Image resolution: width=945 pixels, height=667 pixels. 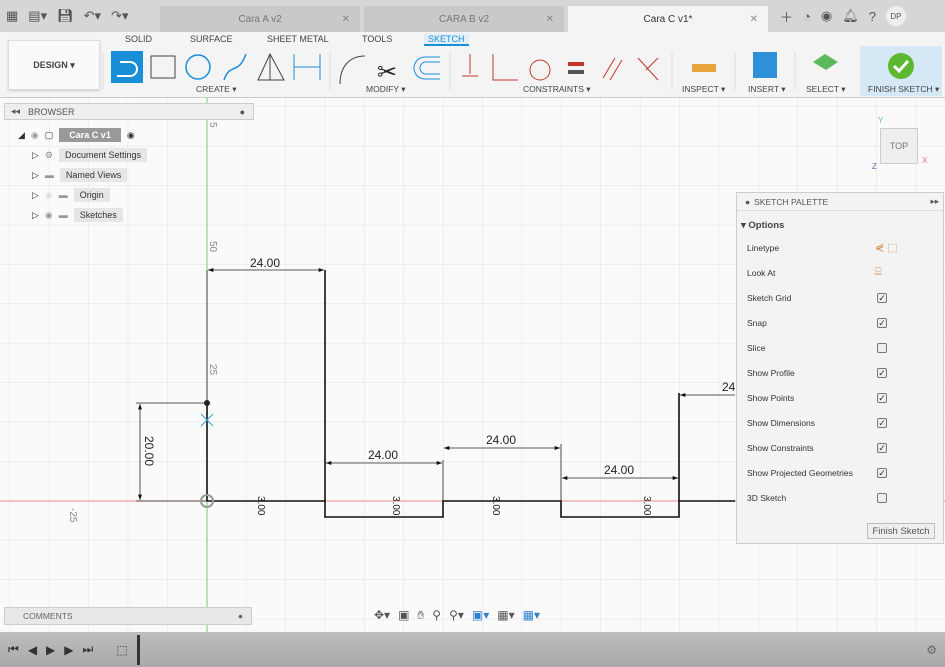 I want to click on group-constraints: CONSTRAINTS ▾, so click(x=557, y=89).